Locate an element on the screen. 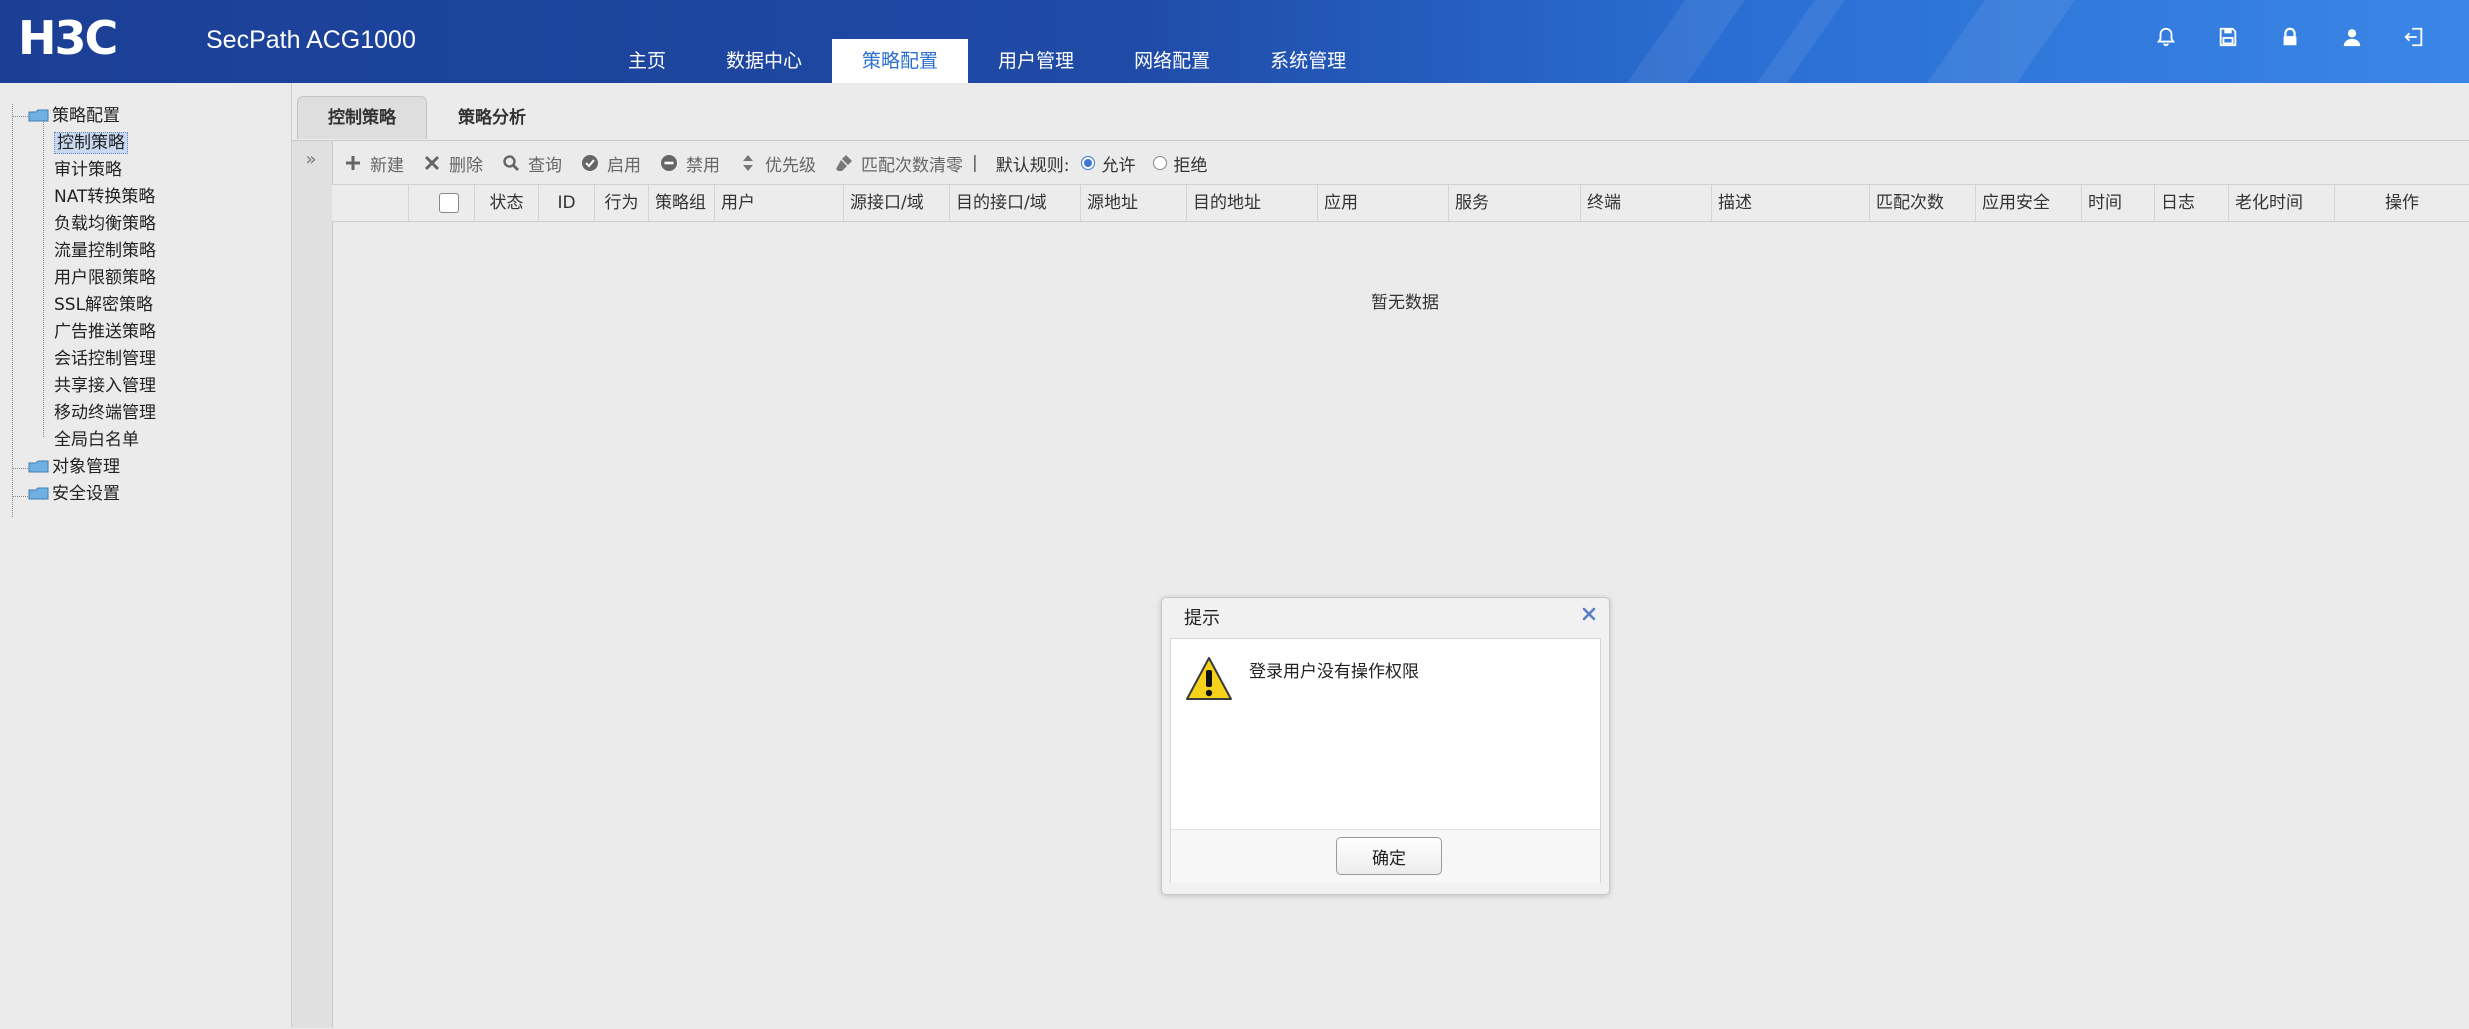 This screenshot has width=2469, height=1029. tab-policy-analysis: 策略分析 is located at coordinates (492, 117).